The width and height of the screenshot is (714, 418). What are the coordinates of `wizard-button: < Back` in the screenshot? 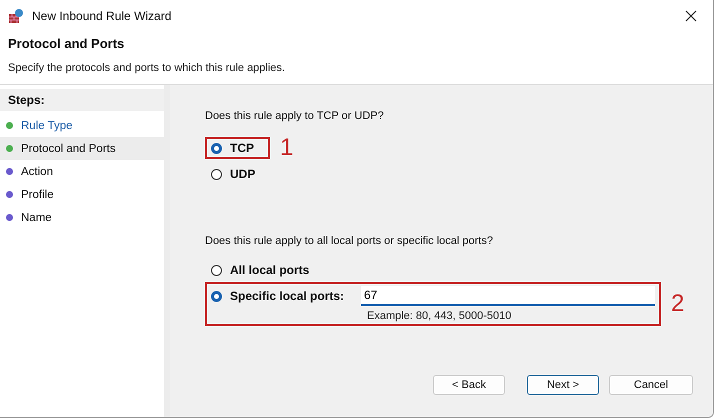 It's located at (469, 385).